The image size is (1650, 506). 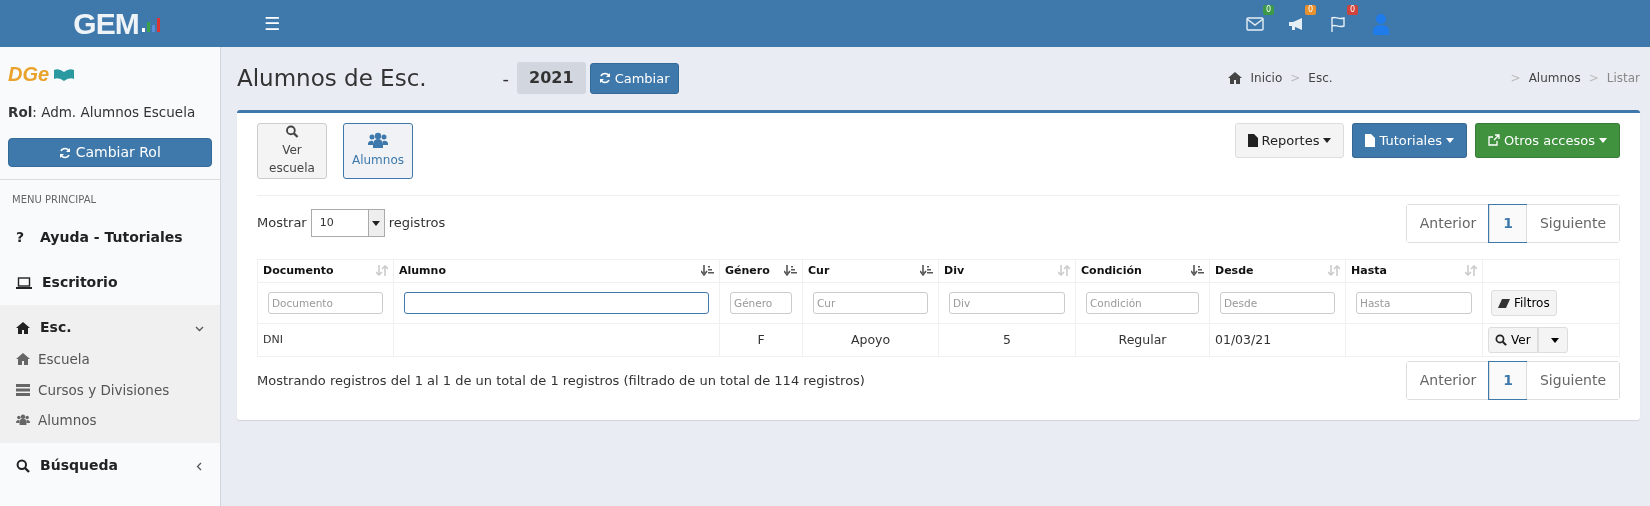 I want to click on logo-text: GEM, so click(x=106, y=23).